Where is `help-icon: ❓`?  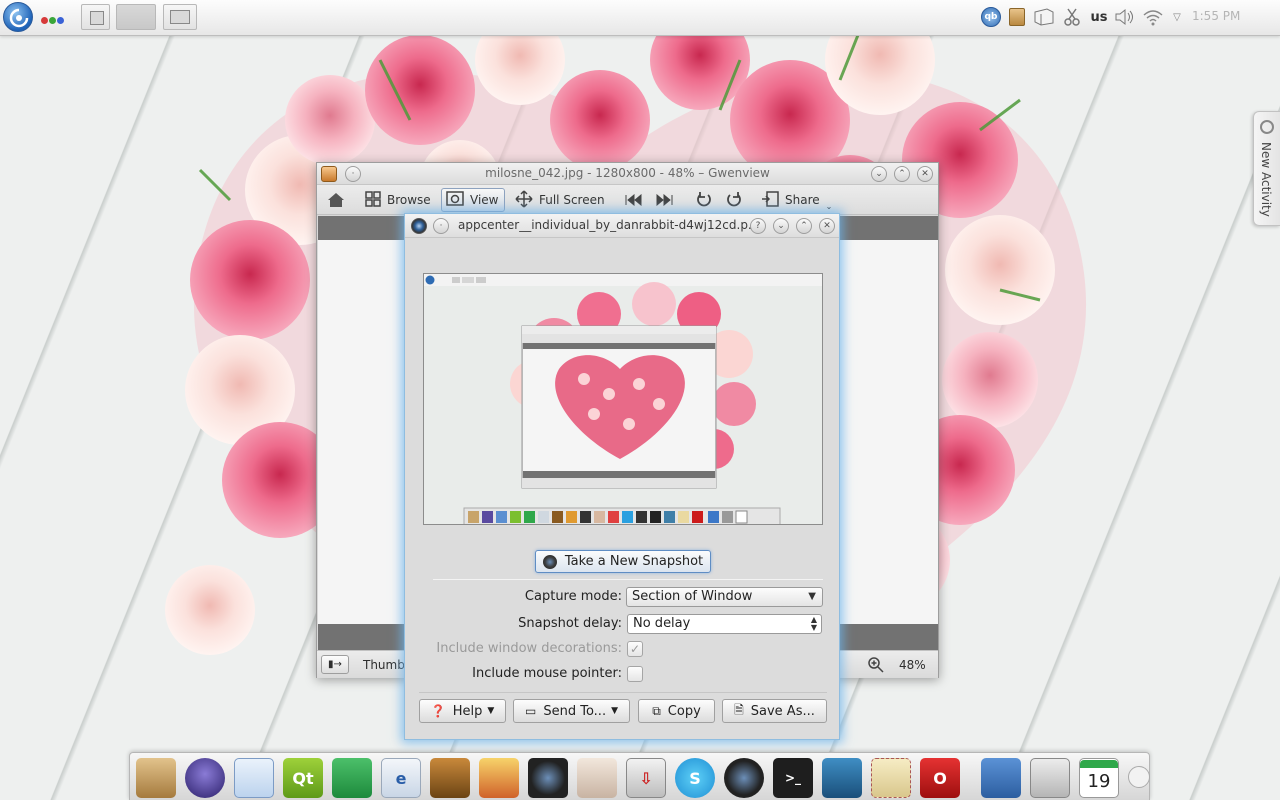
help-icon: ❓ is located at coordinates (438, 711).